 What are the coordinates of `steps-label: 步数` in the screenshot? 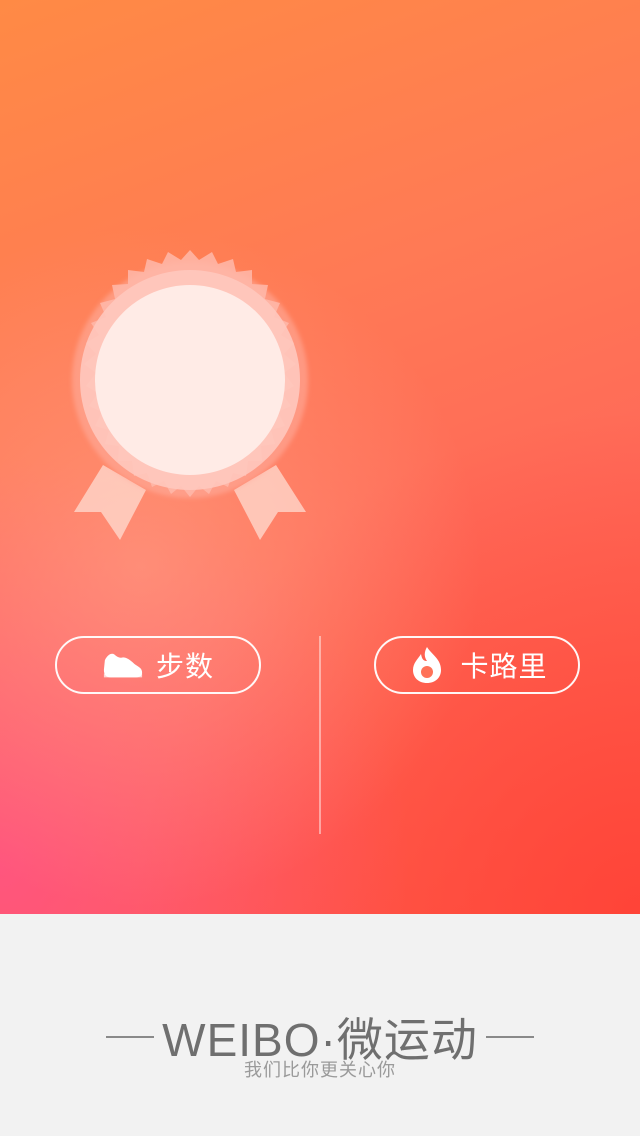 It's located at (184, 666).